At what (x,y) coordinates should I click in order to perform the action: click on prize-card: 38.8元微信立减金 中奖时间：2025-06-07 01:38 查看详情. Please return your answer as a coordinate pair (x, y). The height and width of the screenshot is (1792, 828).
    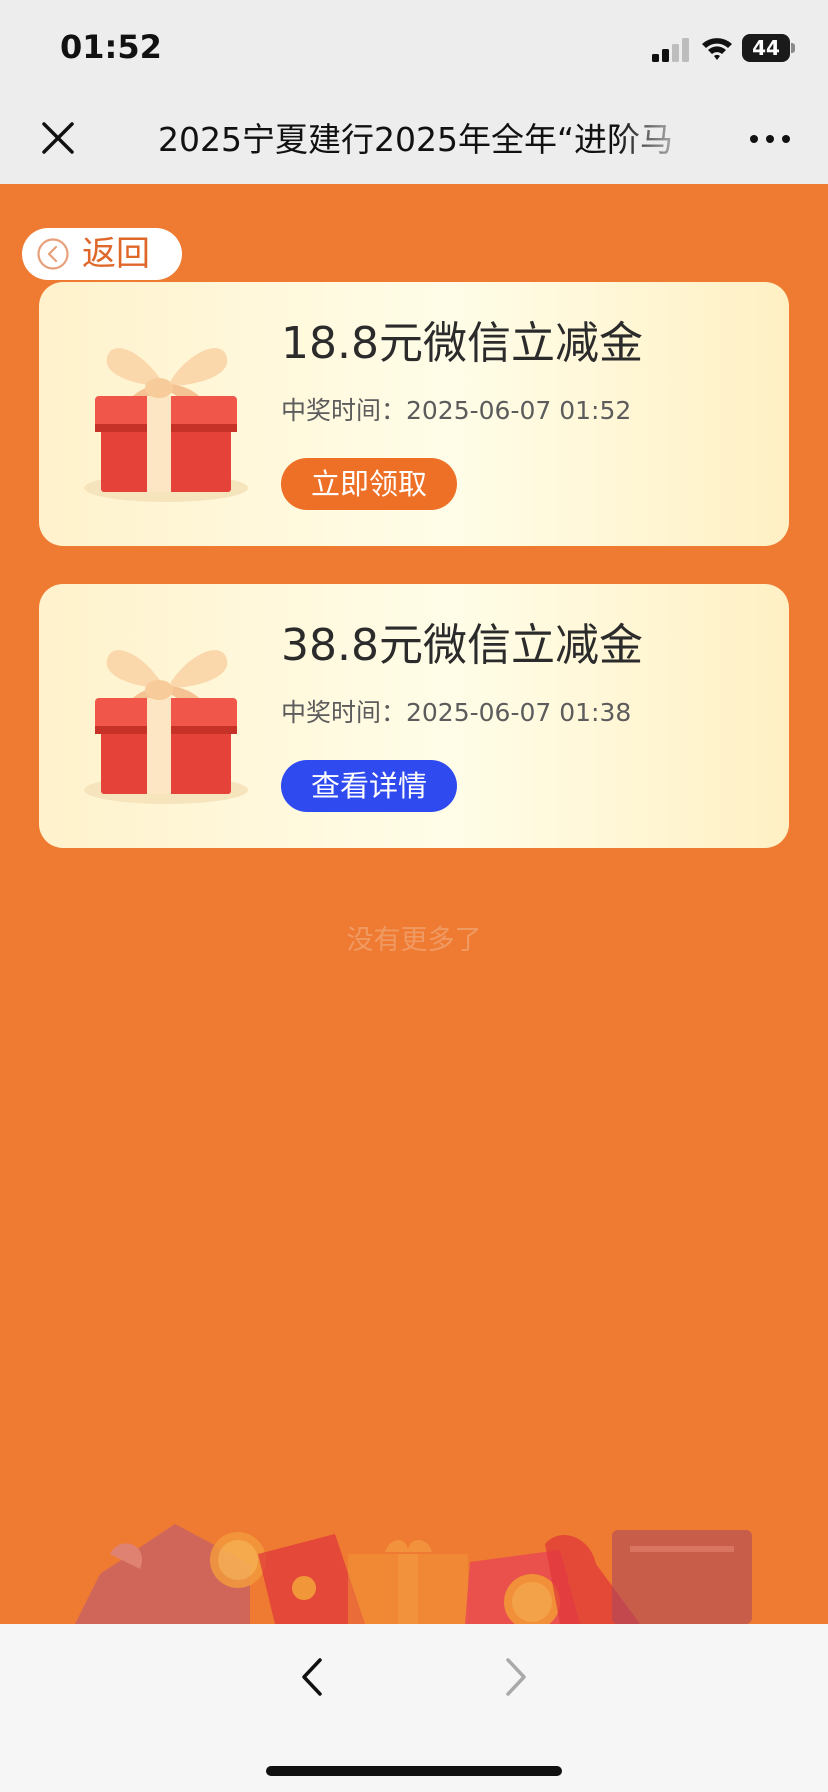
    Looking at the image, I should click on (414, 716).